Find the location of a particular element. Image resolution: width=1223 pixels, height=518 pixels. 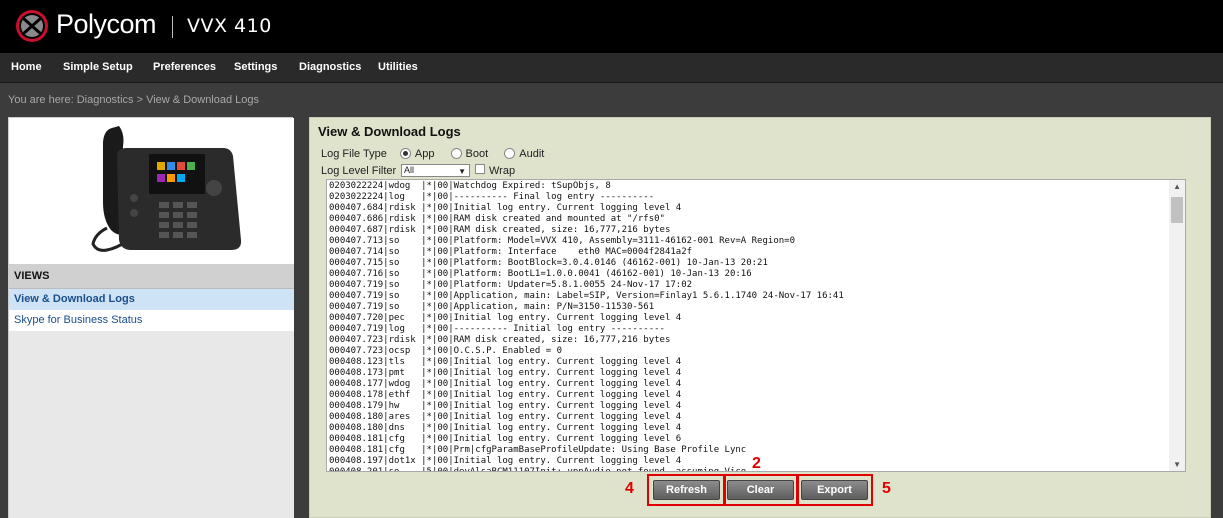

sidebar-item-skype-status: Skype for Business Status is located at coordinates (151, 320).